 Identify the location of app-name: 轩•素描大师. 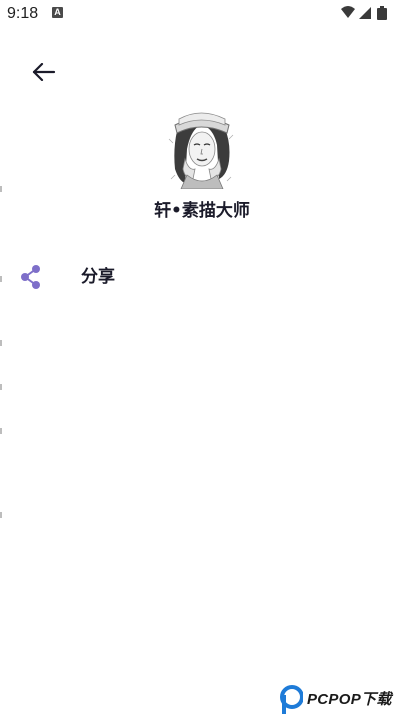
(202, 211).